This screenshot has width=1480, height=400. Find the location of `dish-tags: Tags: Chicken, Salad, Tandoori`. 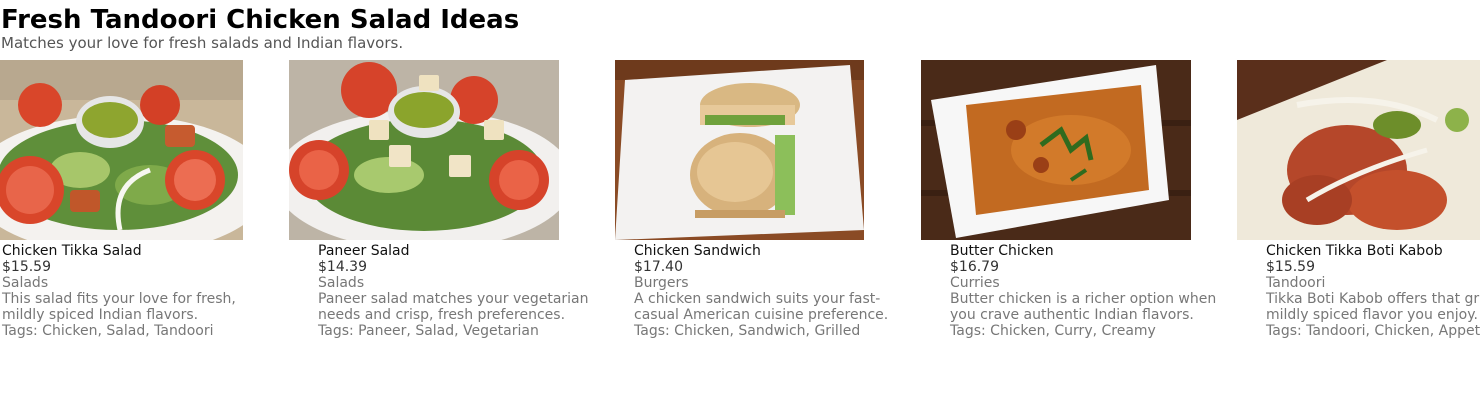

dish-tags: Tags: Chicken, Salad, Tandoori is located at coordinates (119, 331).